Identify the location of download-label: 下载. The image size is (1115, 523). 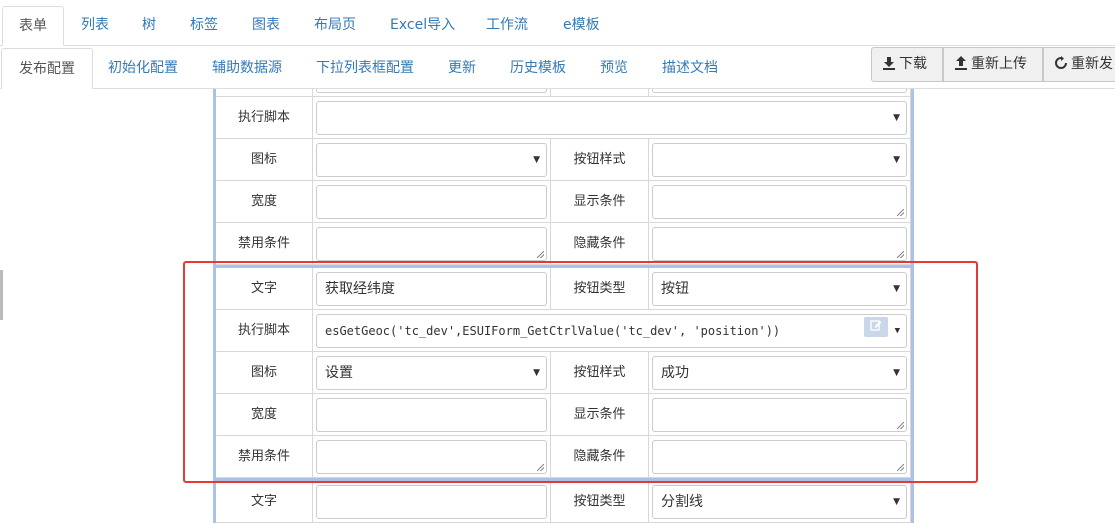
(913, 64).